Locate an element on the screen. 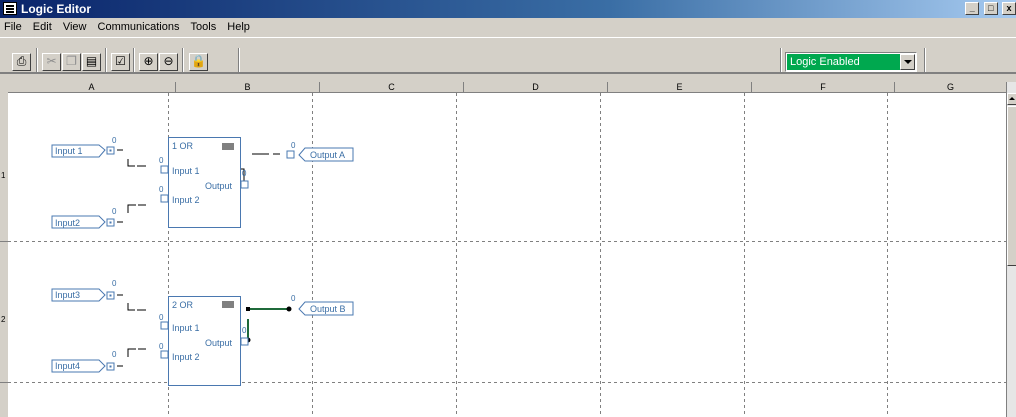 The image size is (1016, 417). row-header-label: 1 is located at coordinates (3, 175).